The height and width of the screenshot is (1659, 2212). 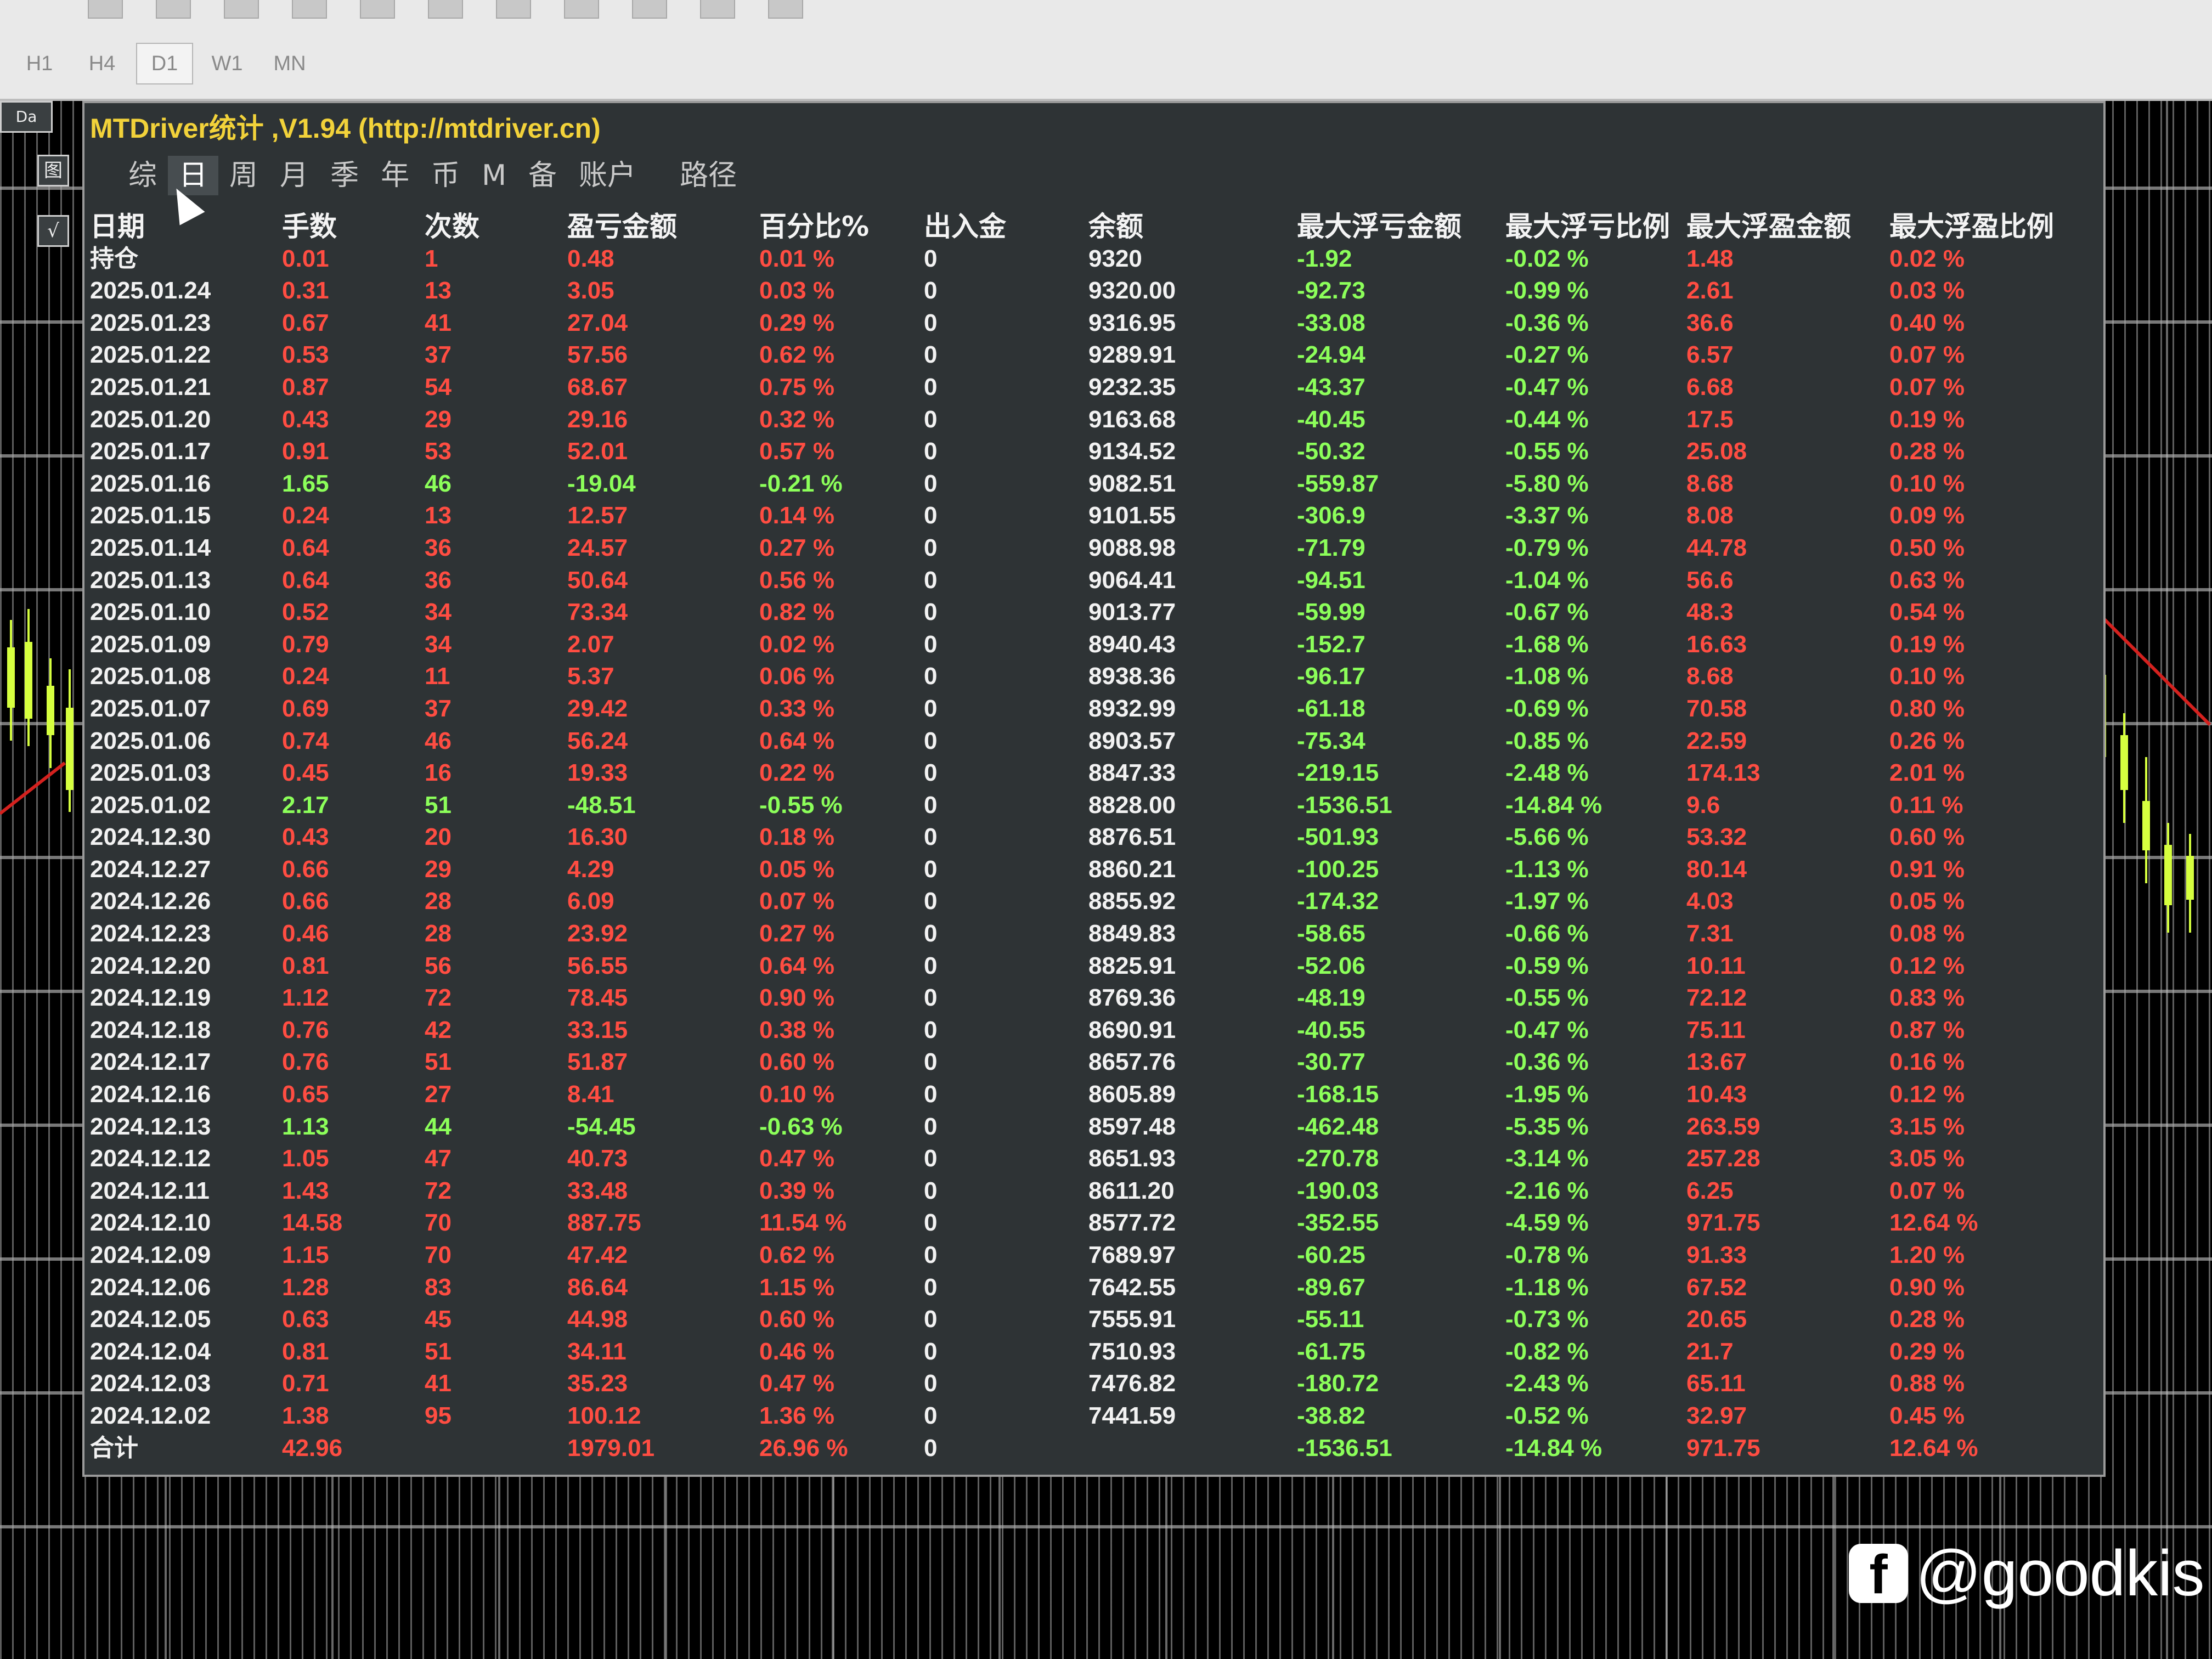 I want to click on cell-pl: 24.57, so click(x=598, y=547).